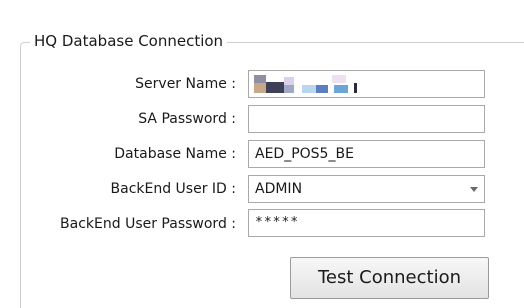  I want to click on chevron-down-icon, so click(474, 189).